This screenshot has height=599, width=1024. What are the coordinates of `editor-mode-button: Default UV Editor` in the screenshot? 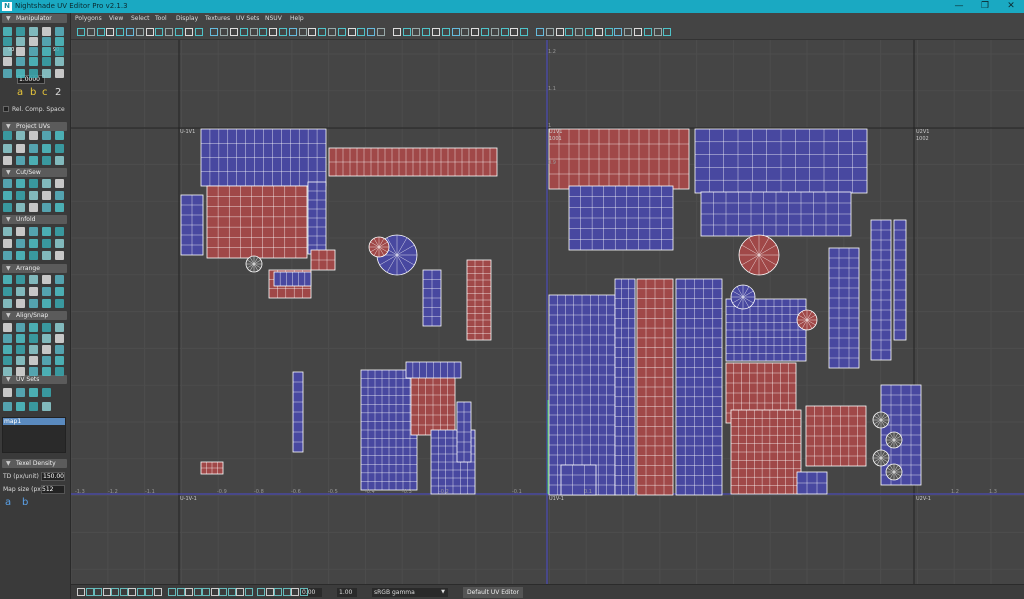 It's located at (493, 592).